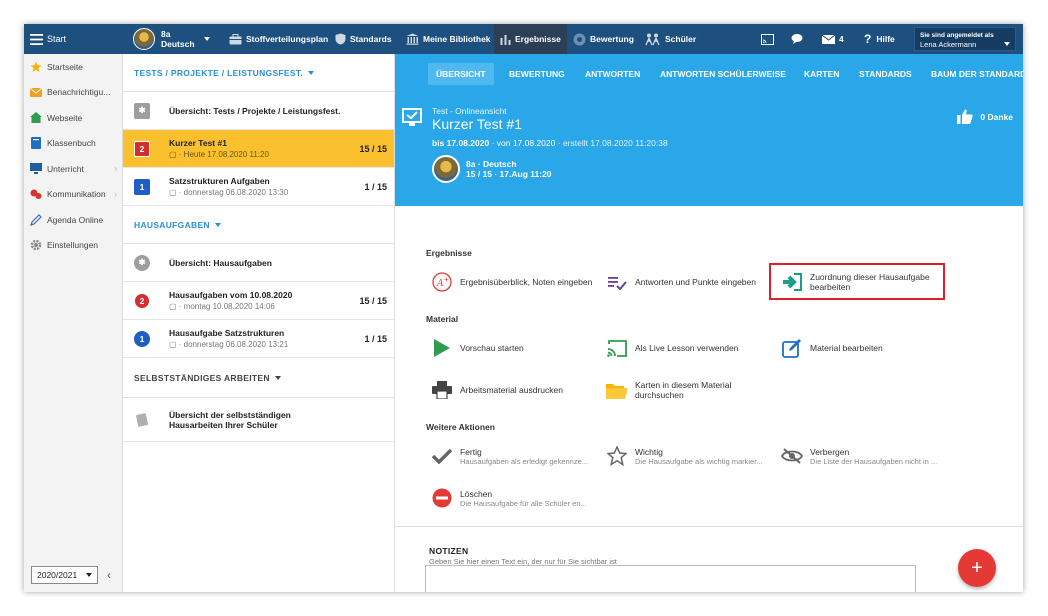 Image resolution: width=1048 pixels, height=616 pixels. I want to click on results-overview-action: A + Ergebnisüberblick, Noten eingeben, so click(518, 282).